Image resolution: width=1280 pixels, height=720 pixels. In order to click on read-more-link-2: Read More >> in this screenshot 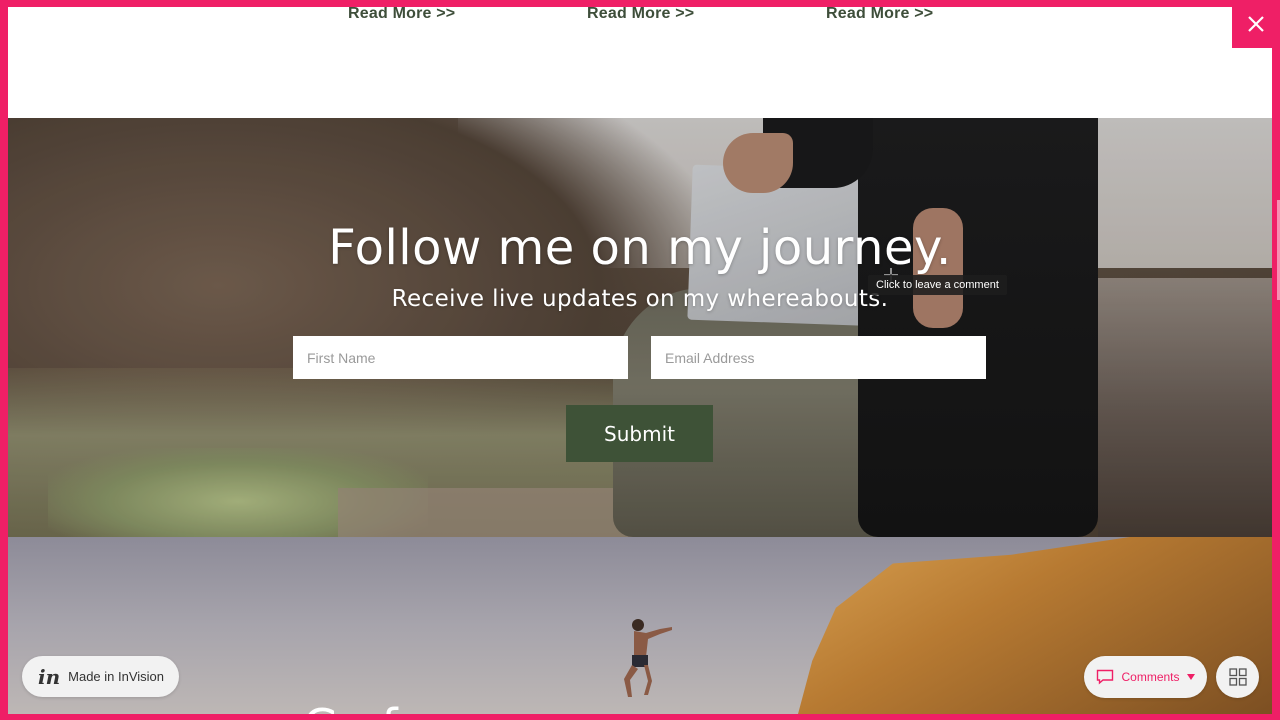, I will do `click(640, 15)`.